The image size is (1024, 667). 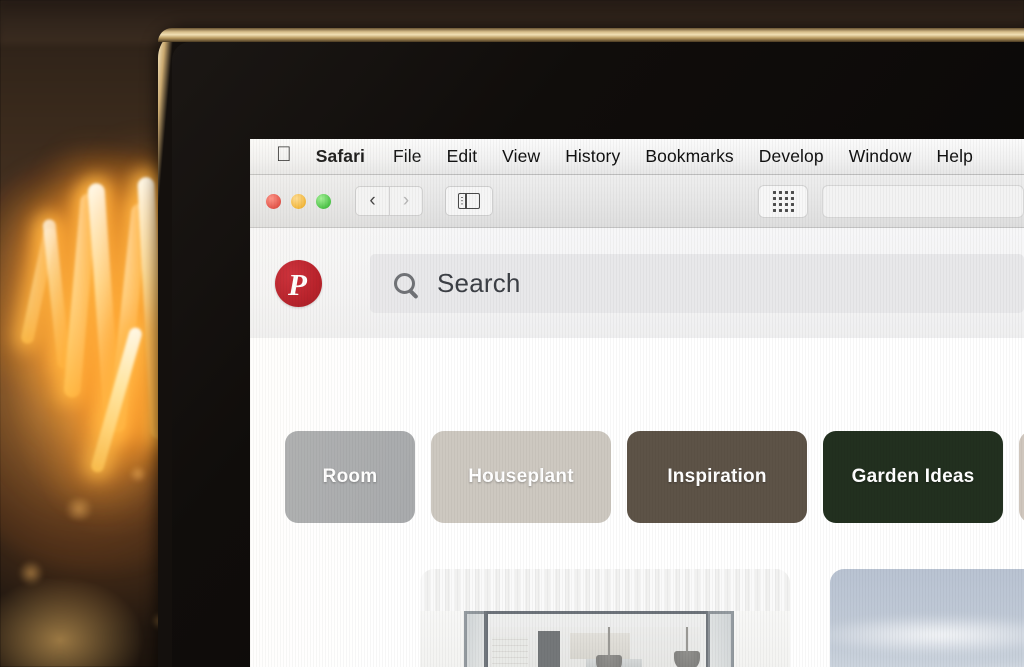 I want to click on category-pill-row: Room Houseplant Inspiration Garden Ideas, so click(x=637, y=477).